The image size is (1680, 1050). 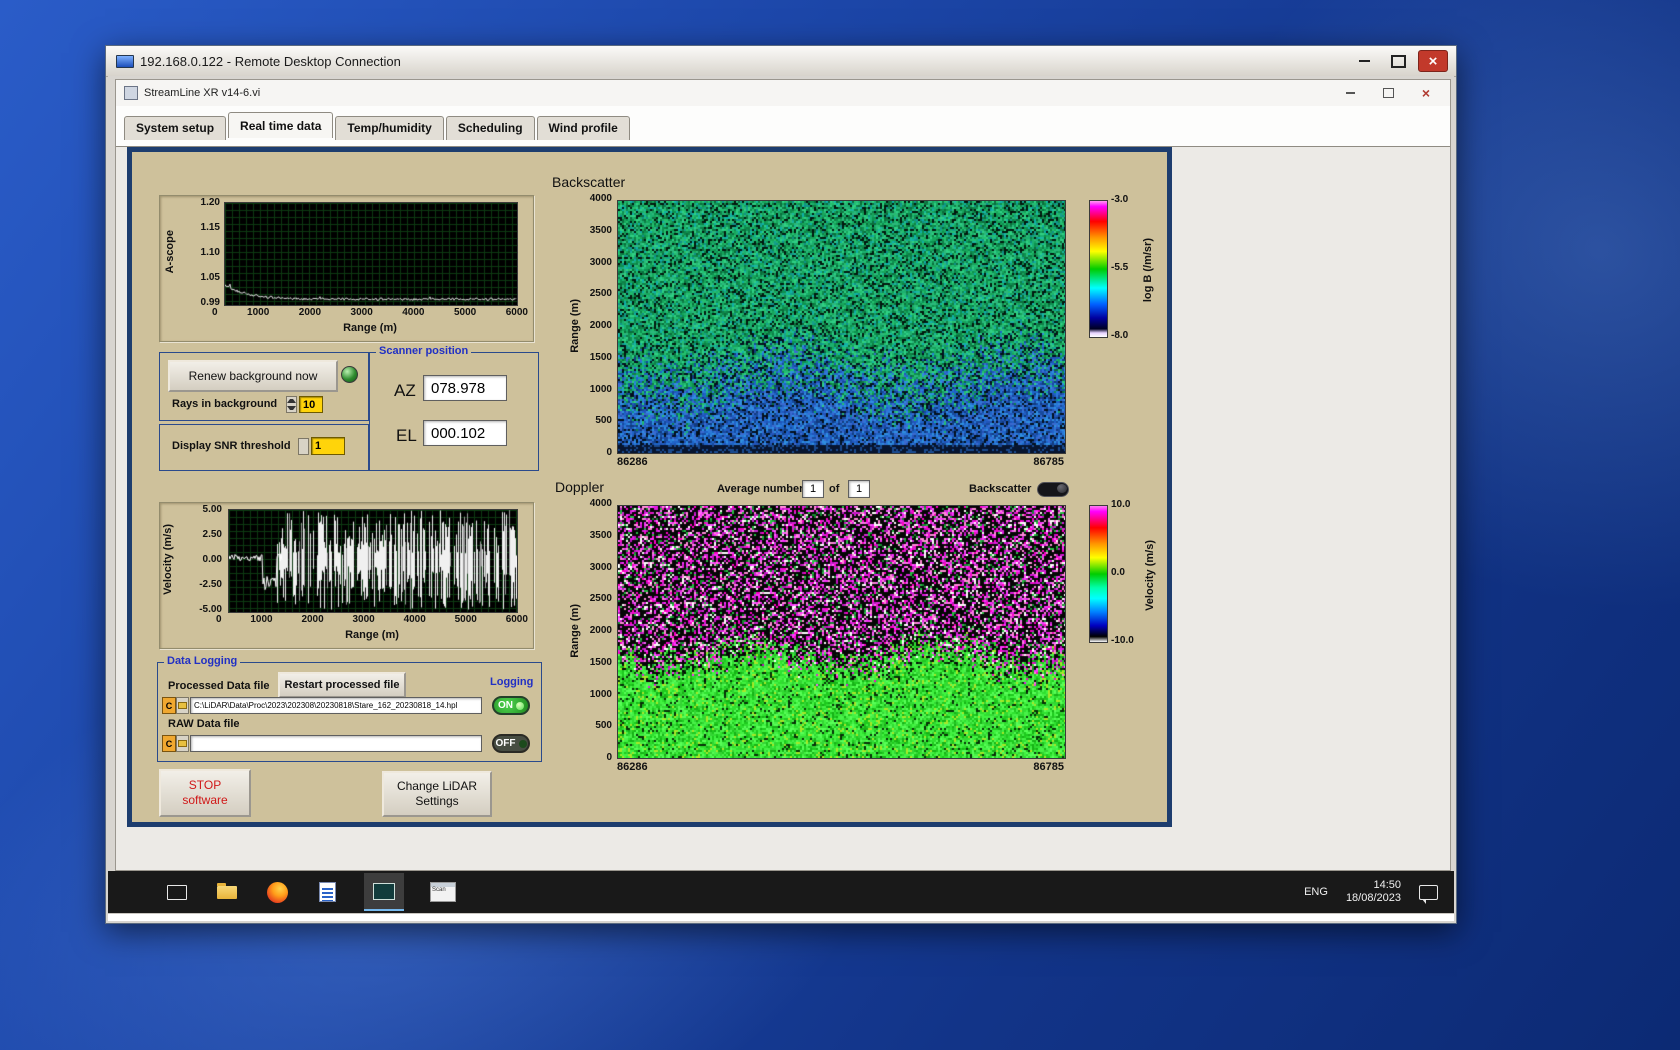 I want to click on az-label: AZ, so click(x=405, y=390).